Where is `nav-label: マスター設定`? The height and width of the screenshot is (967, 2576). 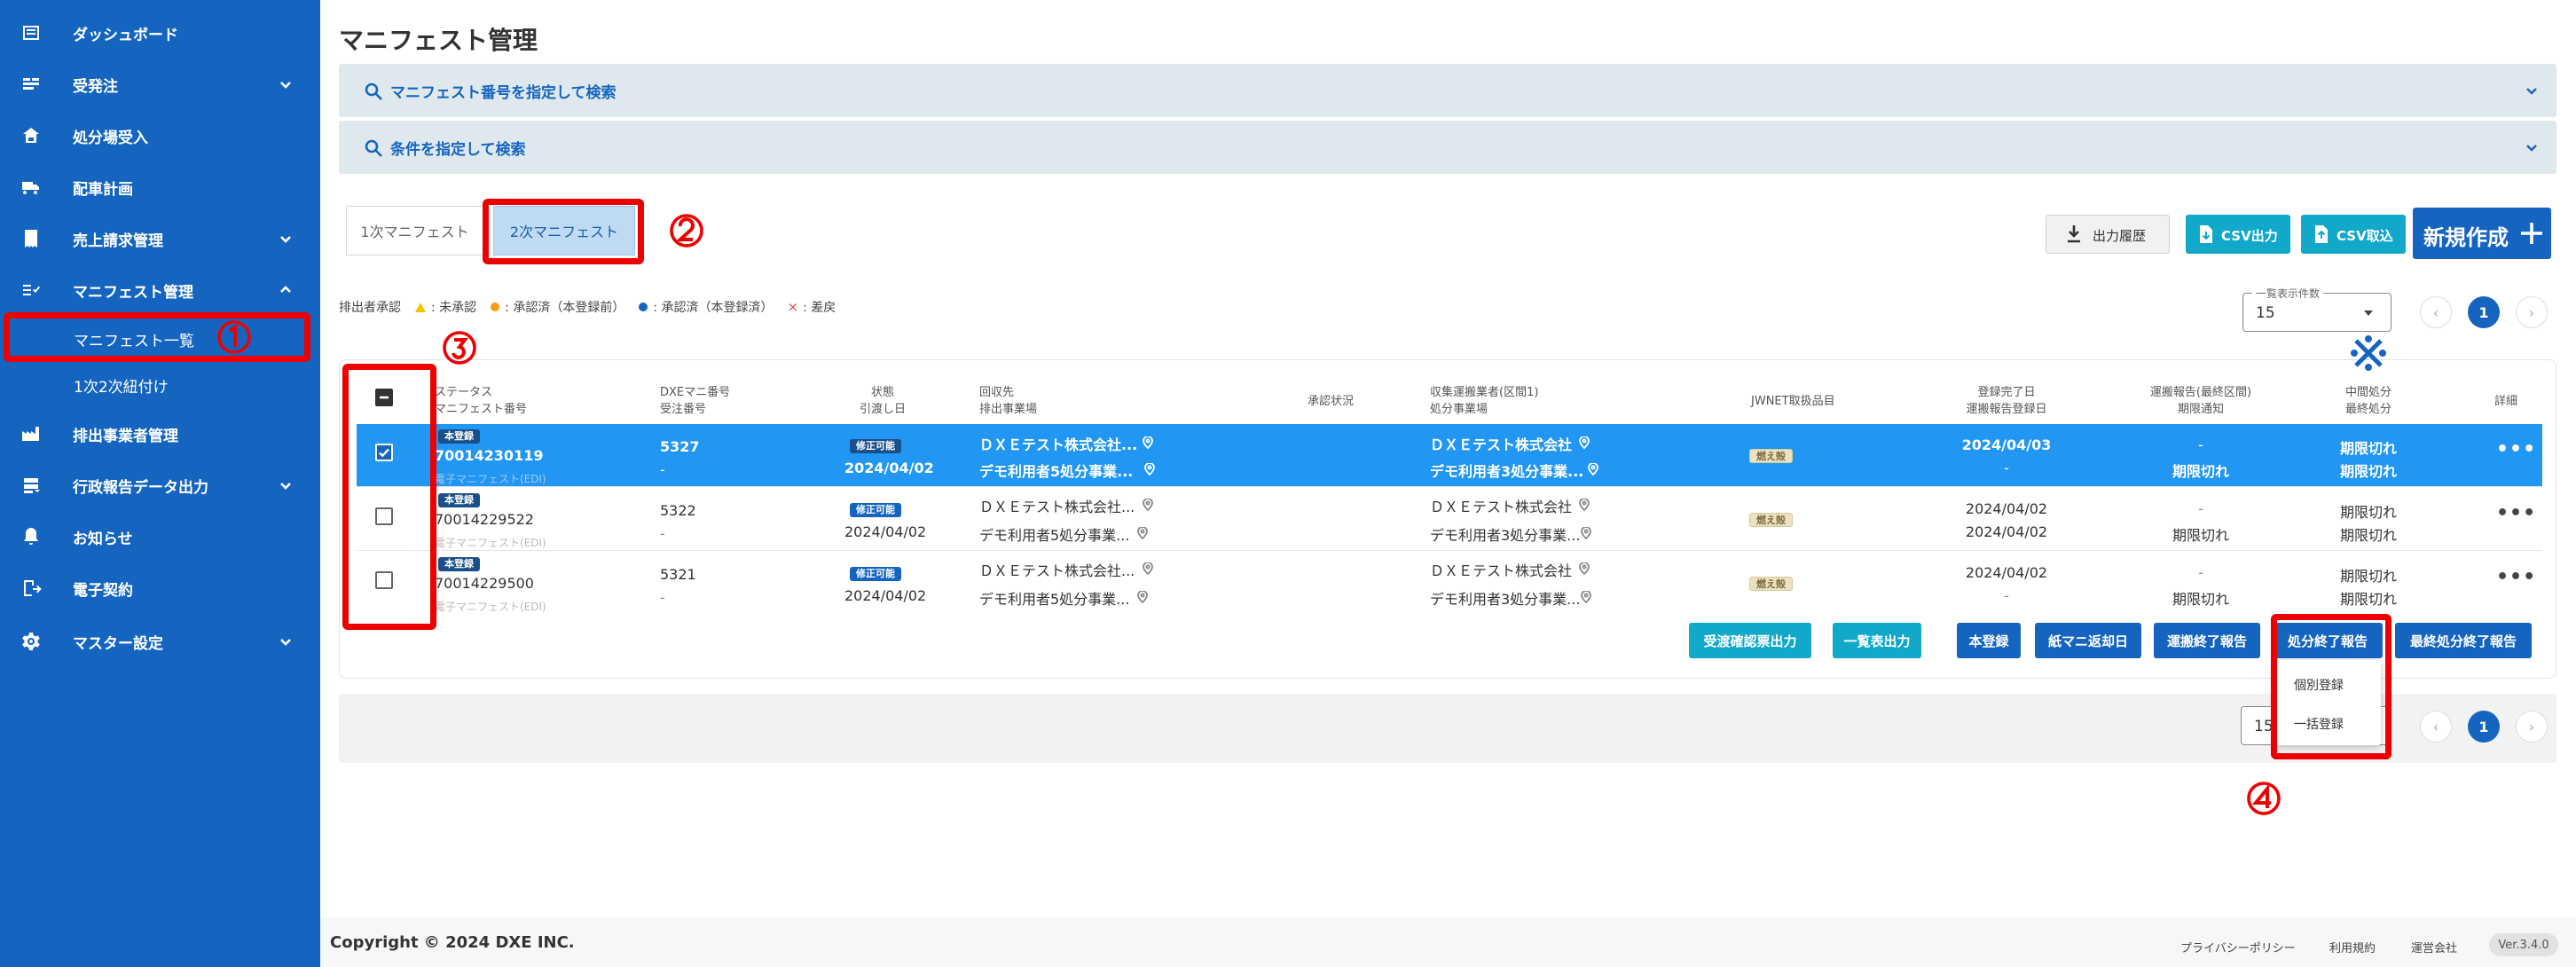
nav-label: マスター設定 is located at coordinates (118, 643).